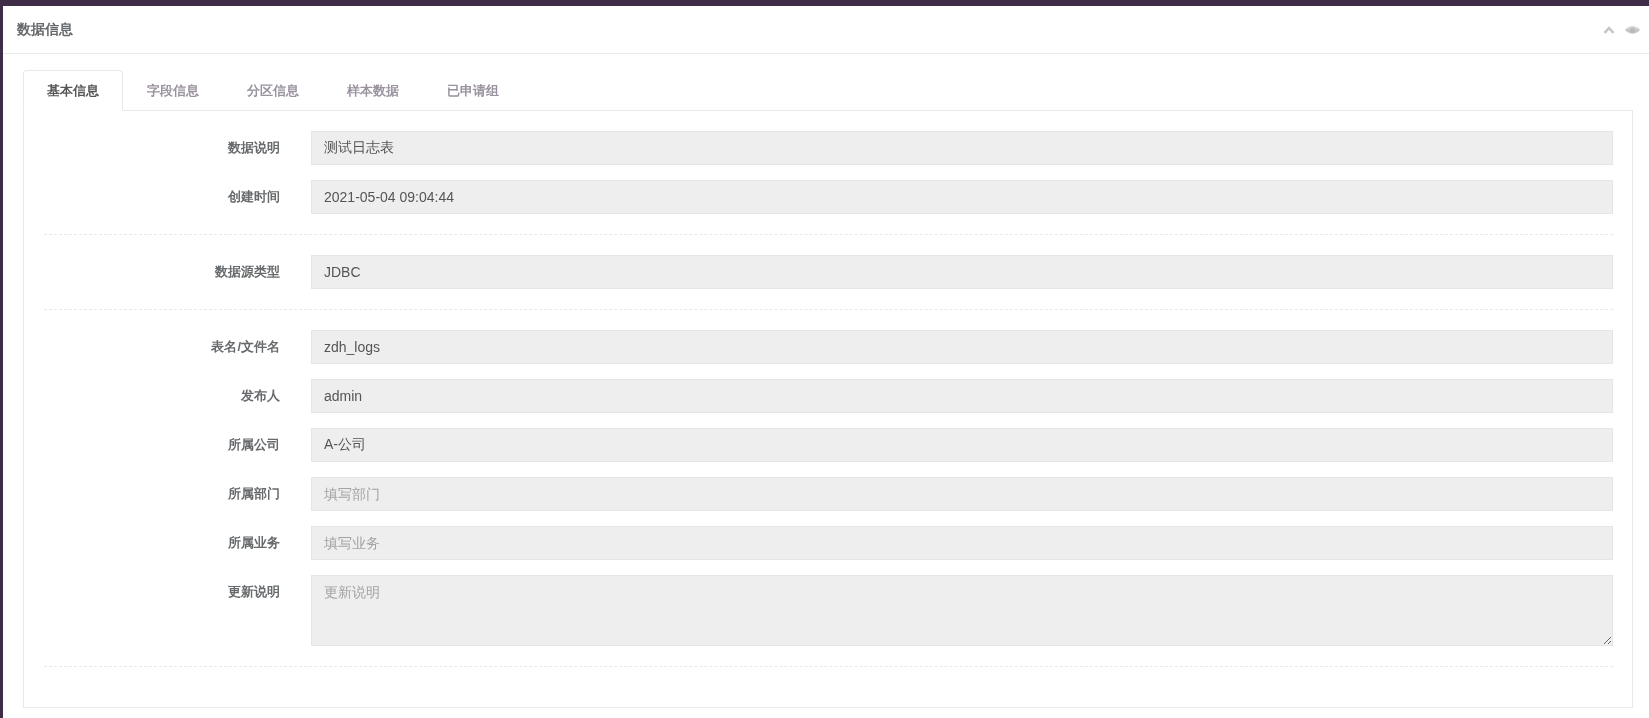 Image resolution: width=1649 pixels, height=718 pixels. What do you see at coordinates (245, 347) in the screenshot?
I see `field-label: 表名/文件名` at bounding box center [245, 347].